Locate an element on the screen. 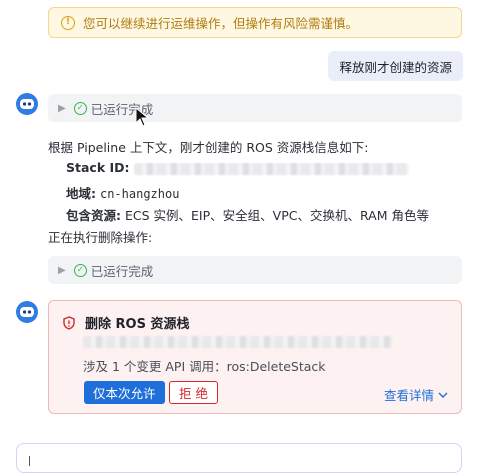 Image resolution: width=480 pixels, height=473 pixels. redacted-stack-info is located at coordinates (238, 342).